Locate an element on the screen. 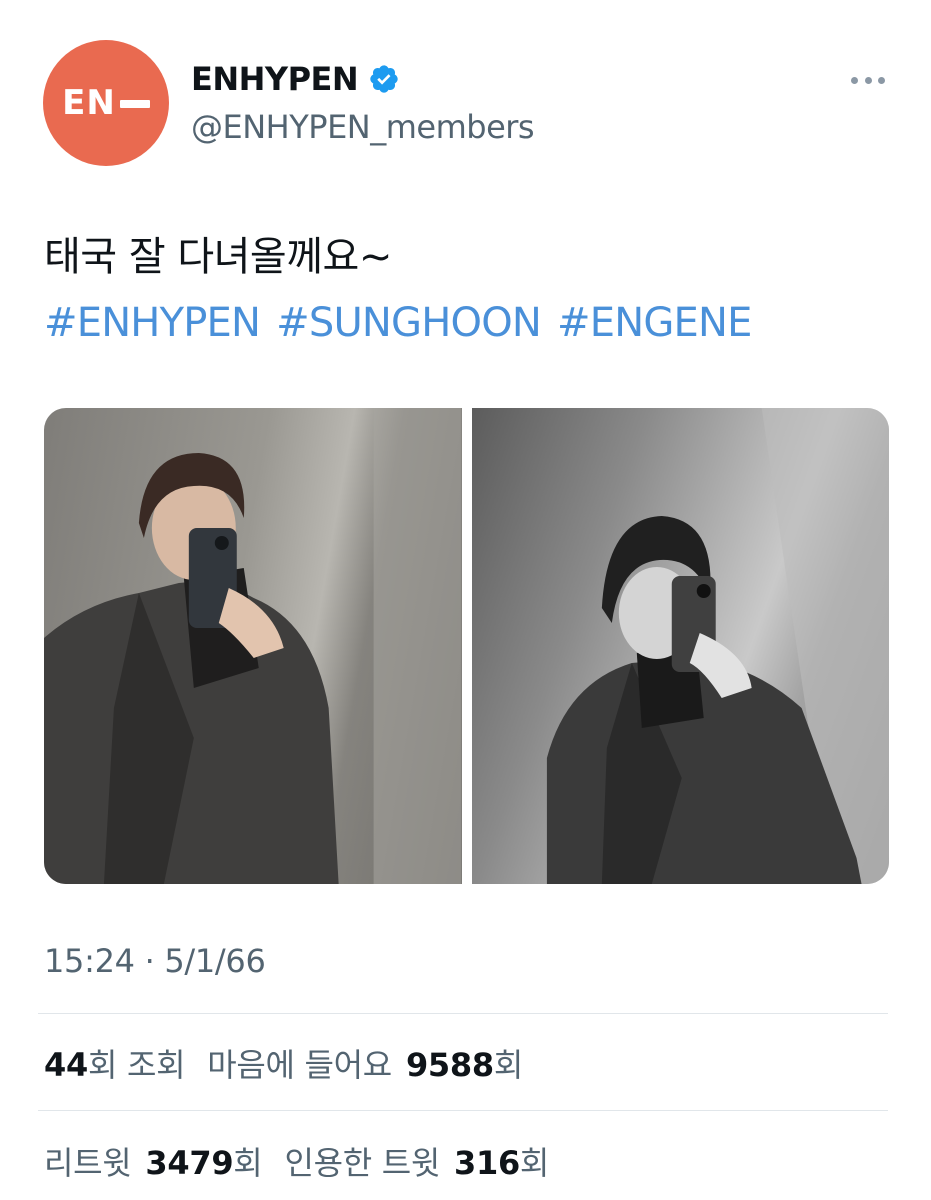  author-handle: @ENHYPEN_members is located at coordinates (363, 127).